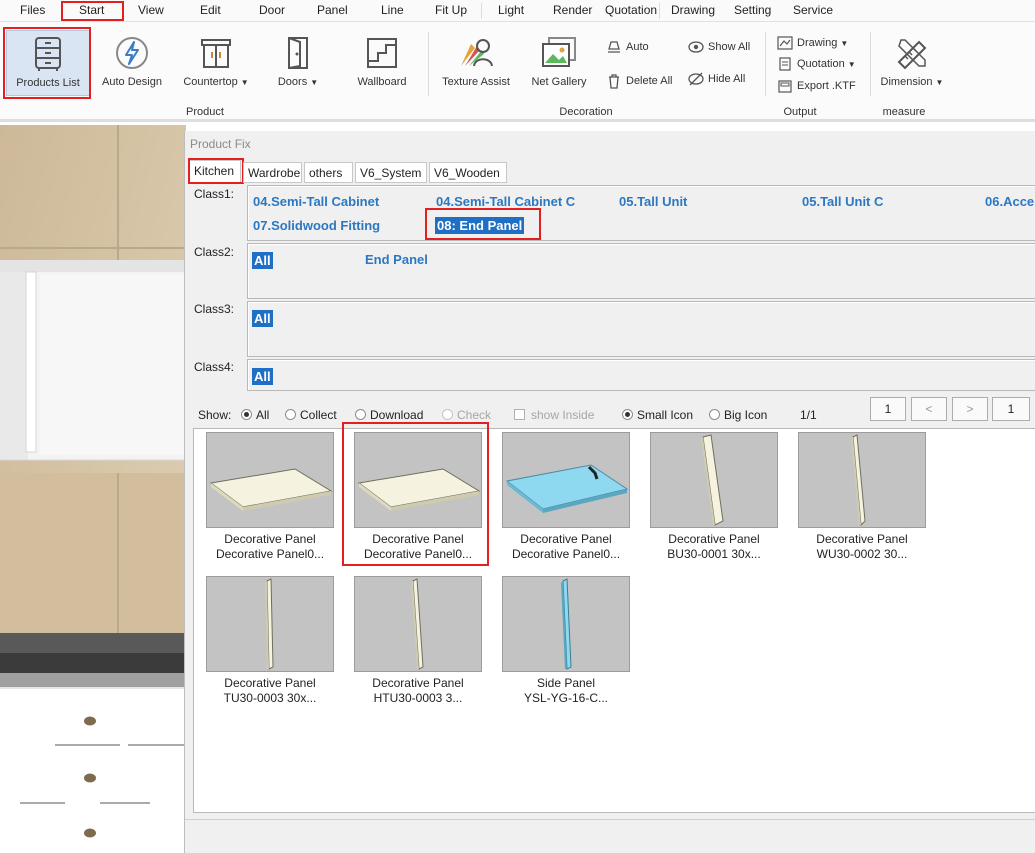 The width and height of the screenshot is (1035, 853). Describe the element at coordinates (746, 415) in the screenshot. I see `big-icon-radio-label: Big Icon` at that location.